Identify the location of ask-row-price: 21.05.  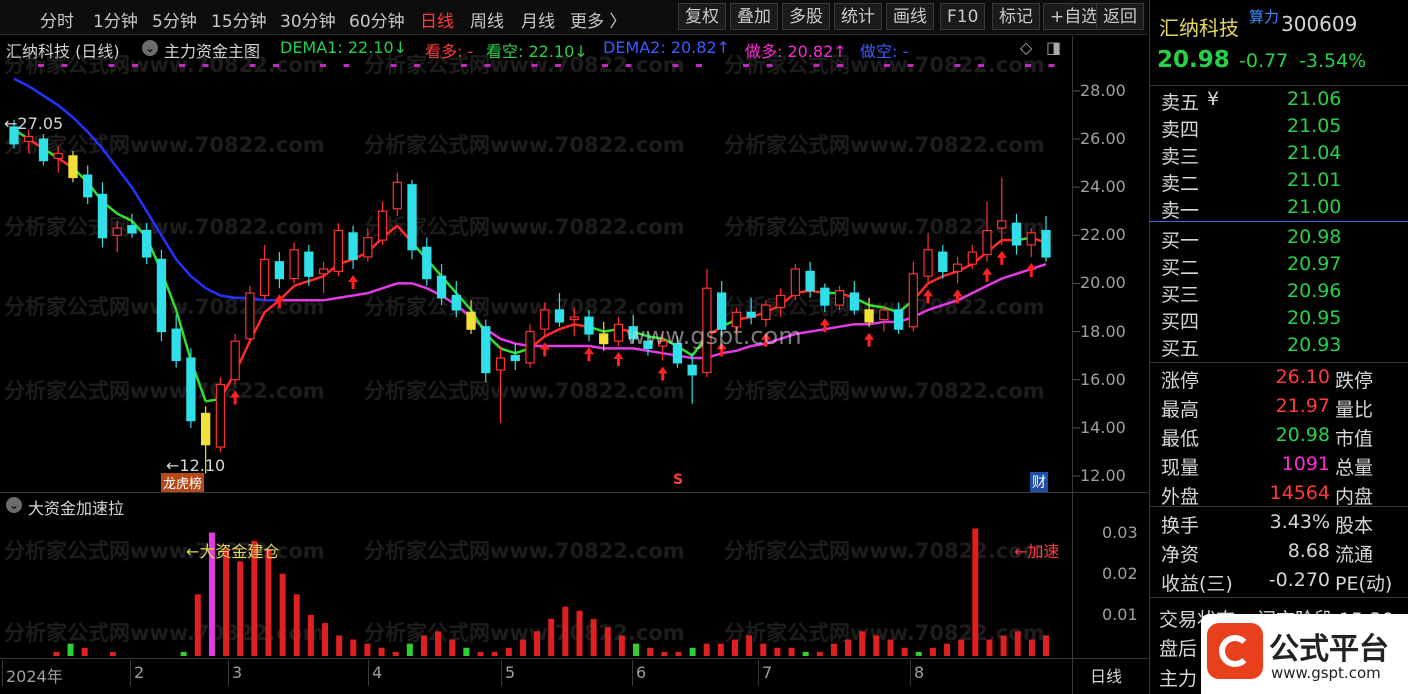
(1314, 126).